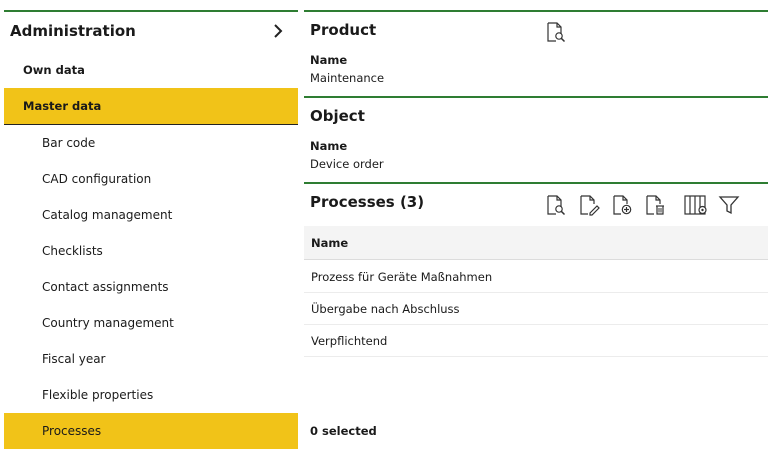 This screenshot has height=461, width=768. I want to click on product-name-value: Maintenance, so click(347, 78).